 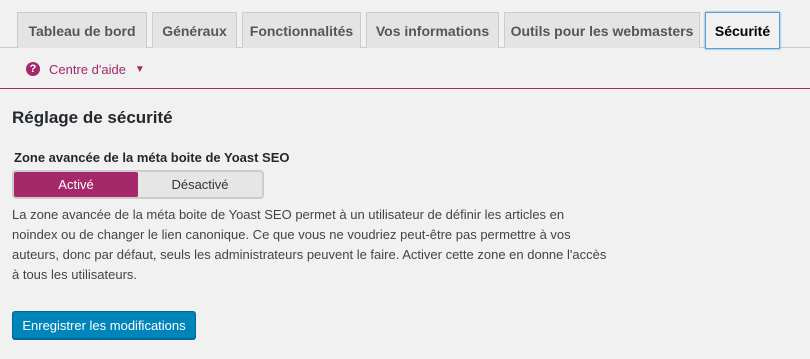 I want to click on help-center-toggle: ? Centre d'aide ▼, so click(x=85, y=69).